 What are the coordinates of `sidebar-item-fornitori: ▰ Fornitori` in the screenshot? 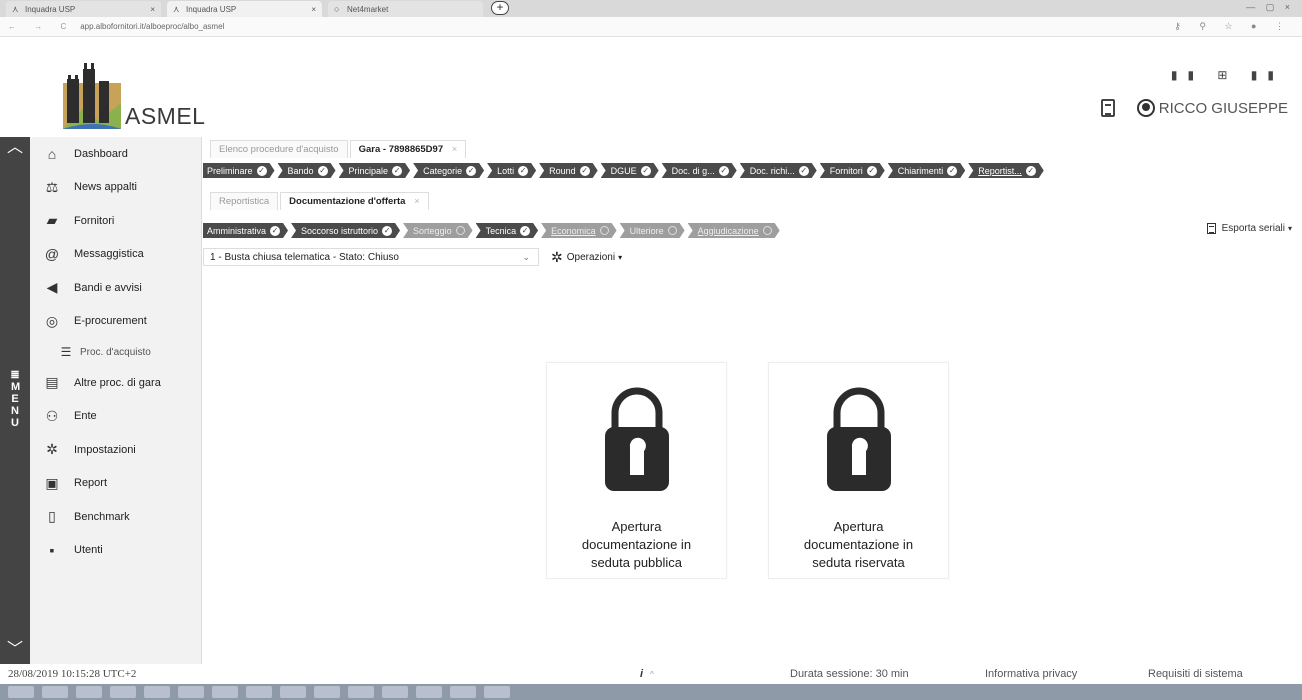 It's located at (115, 221).